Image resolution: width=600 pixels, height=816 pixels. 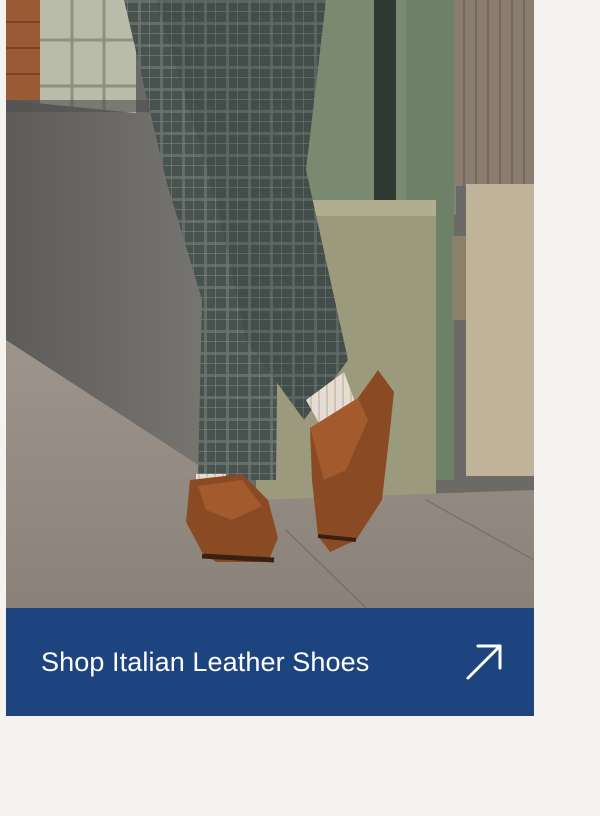 I want to click on arrow-up-right-icon, so click(x=484, y=662).